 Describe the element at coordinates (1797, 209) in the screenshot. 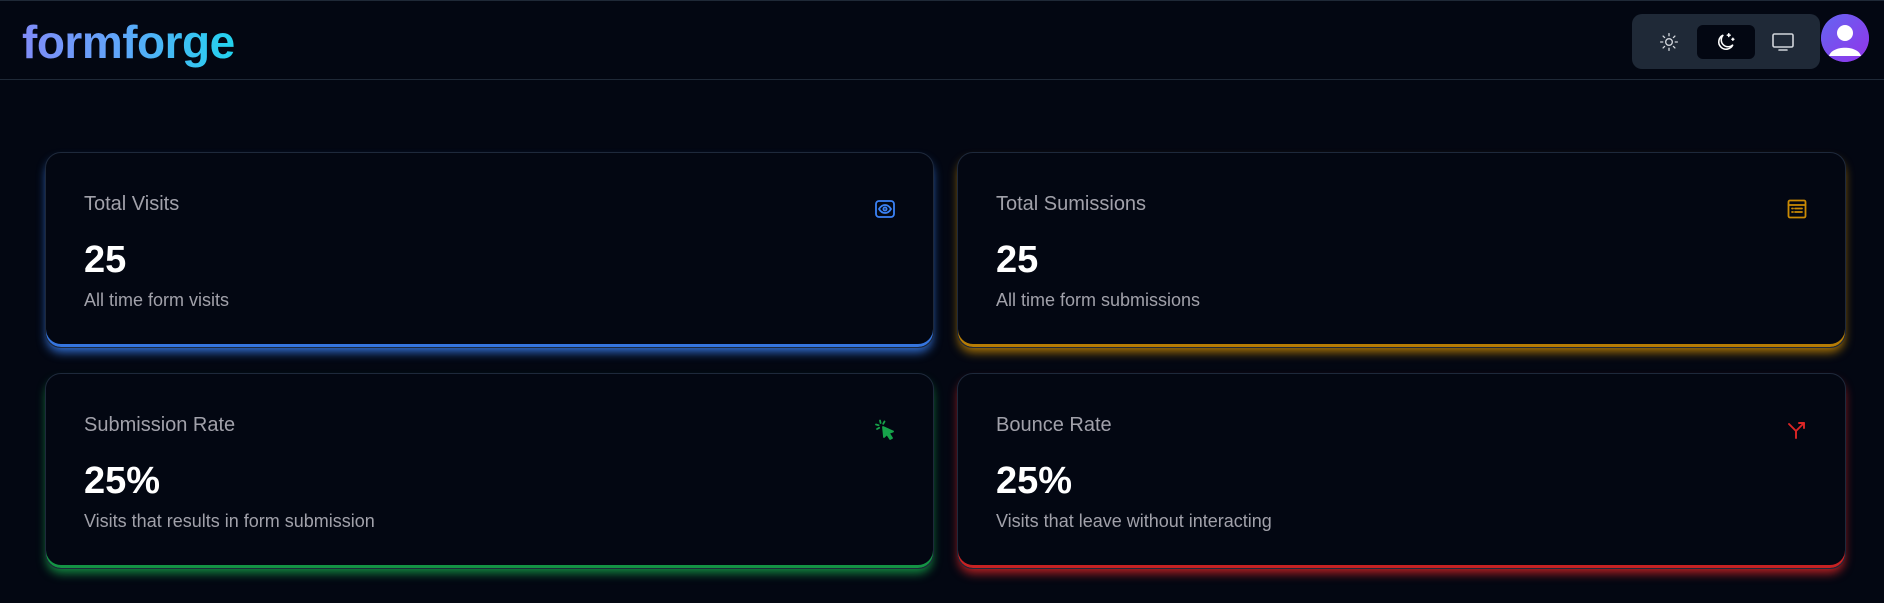

I see `form-icon` at that location.